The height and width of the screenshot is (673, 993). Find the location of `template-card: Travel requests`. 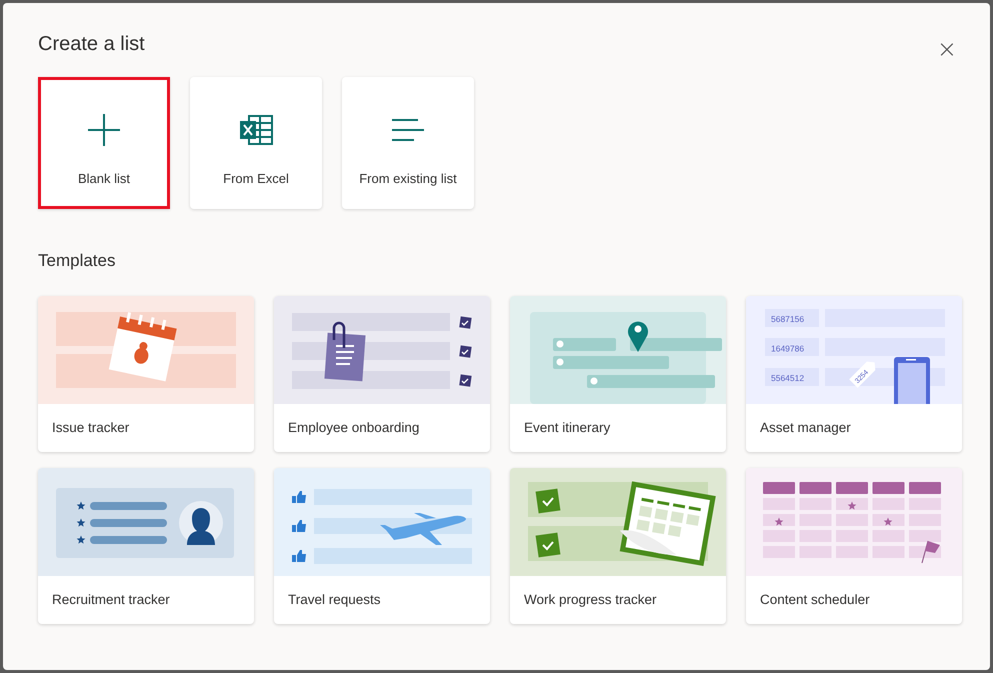

template-card: Travel requests is located at coordinates (382, 546).